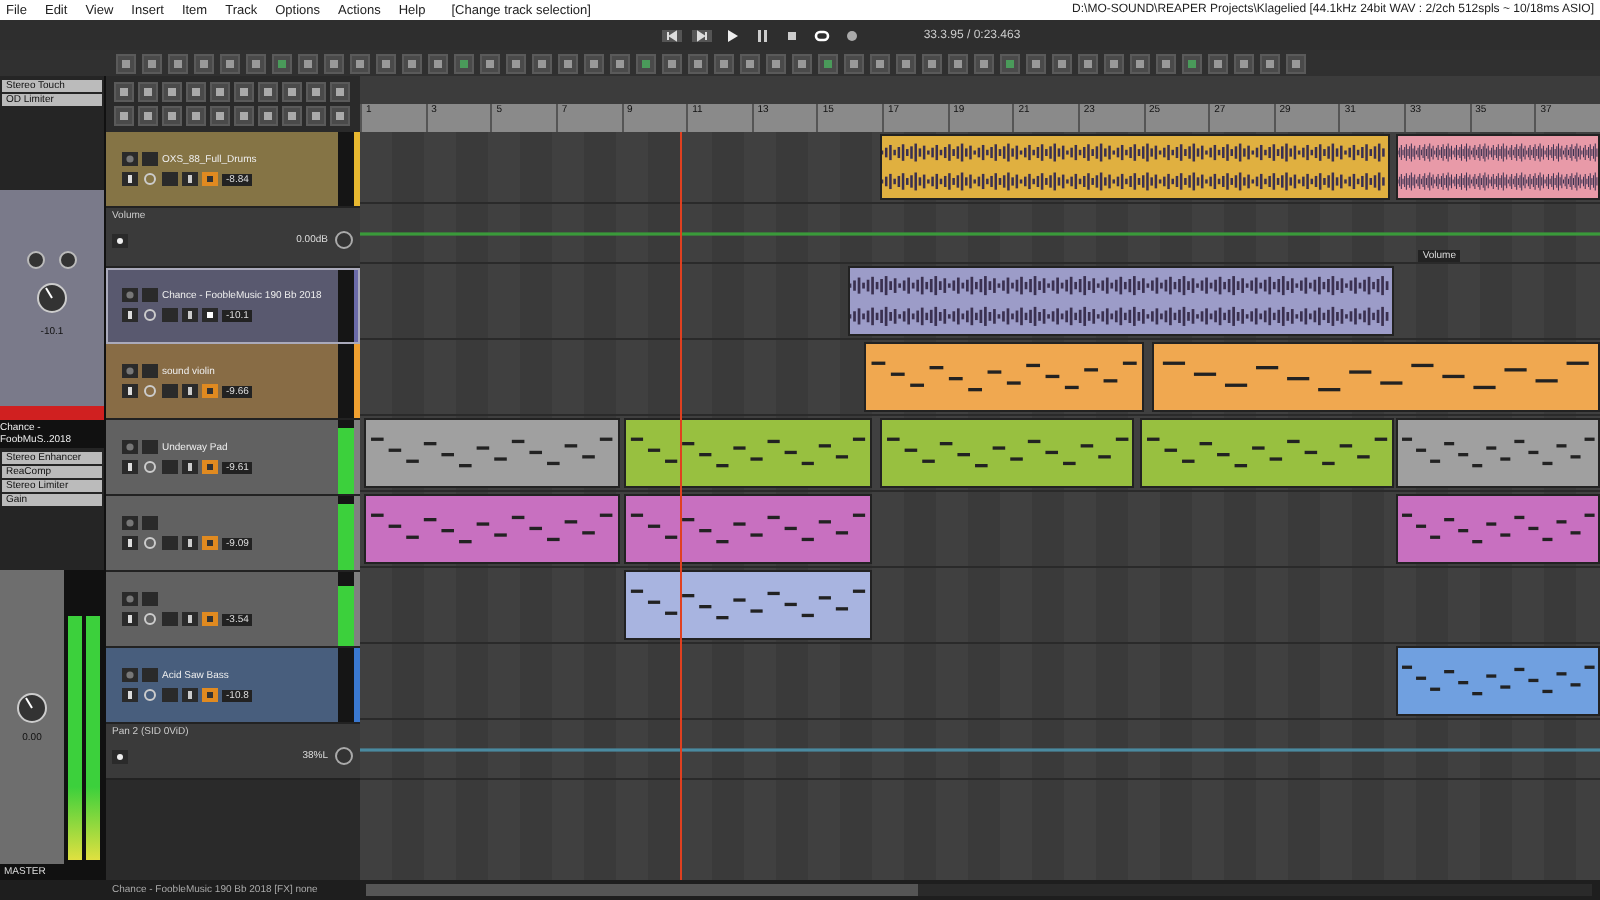 Image resolution: width=1600 pixels, height=900 pixels. I want to click on monitor-icon, so click(210, 315).